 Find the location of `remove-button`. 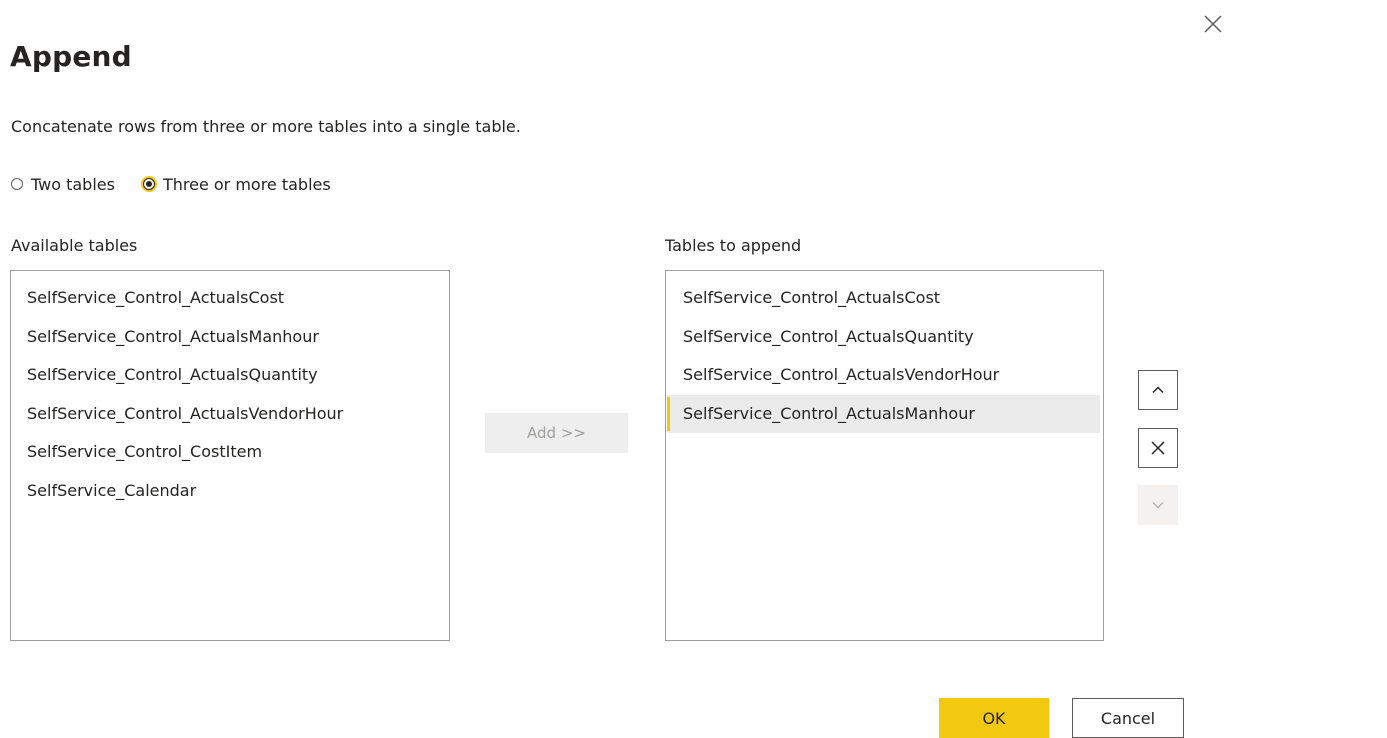

remove-button is located at coordinates (1158, 448).